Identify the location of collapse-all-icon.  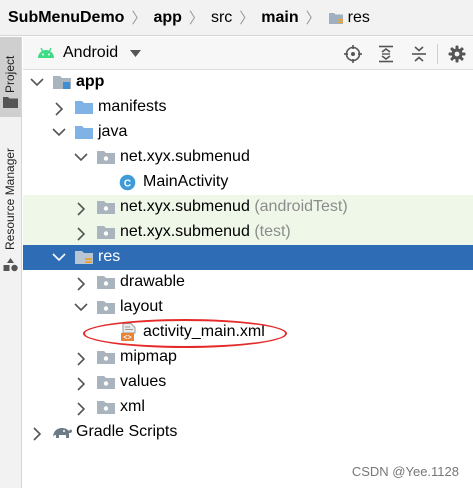
(418, 53).